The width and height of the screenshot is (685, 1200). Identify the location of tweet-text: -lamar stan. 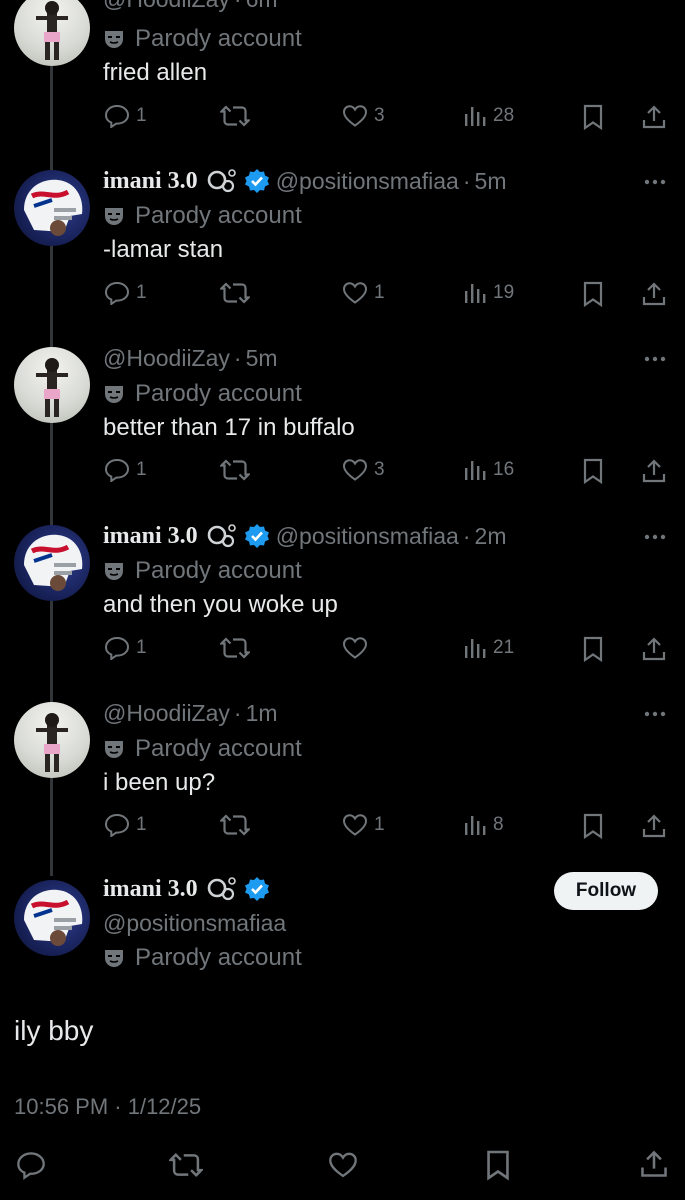
(163, 249).